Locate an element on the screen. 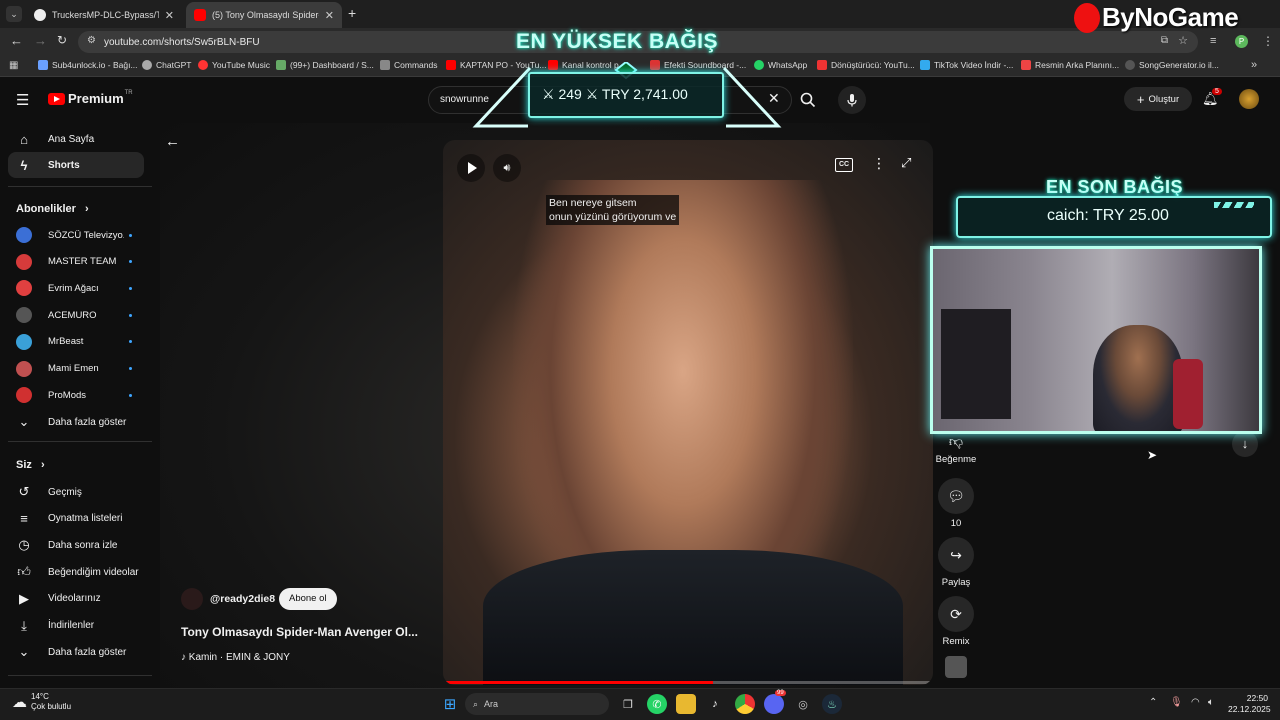 Image resolution: width=1280 pixels, height=720 pixels. bookmark-item: YouTube Music is located at coordinates (234, 65).